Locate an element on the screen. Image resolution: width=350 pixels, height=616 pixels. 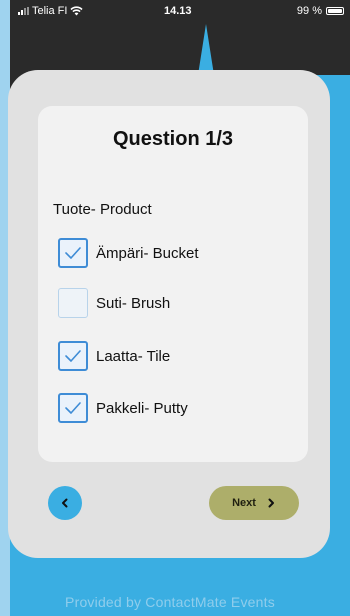
next-button-label: Next is located at coordinates (244, 503).